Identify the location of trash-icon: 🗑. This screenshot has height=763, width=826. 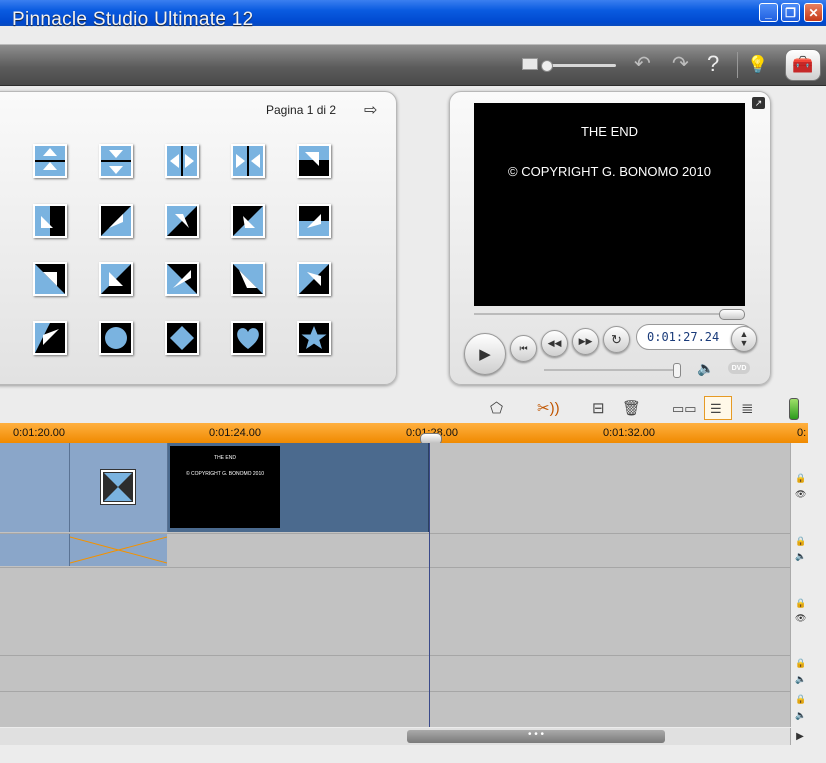
(631, 409).